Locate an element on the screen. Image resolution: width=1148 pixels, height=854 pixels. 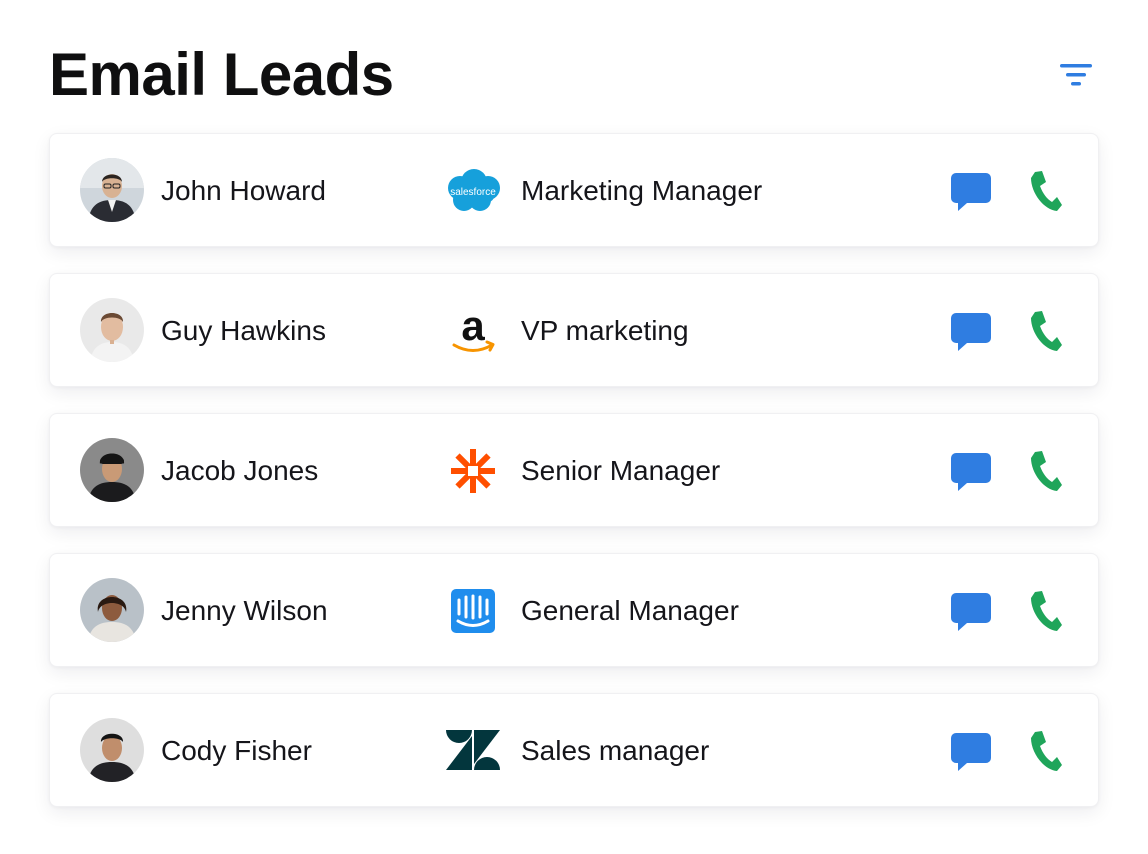
svg-text: a is located at coordinates (473, 325).